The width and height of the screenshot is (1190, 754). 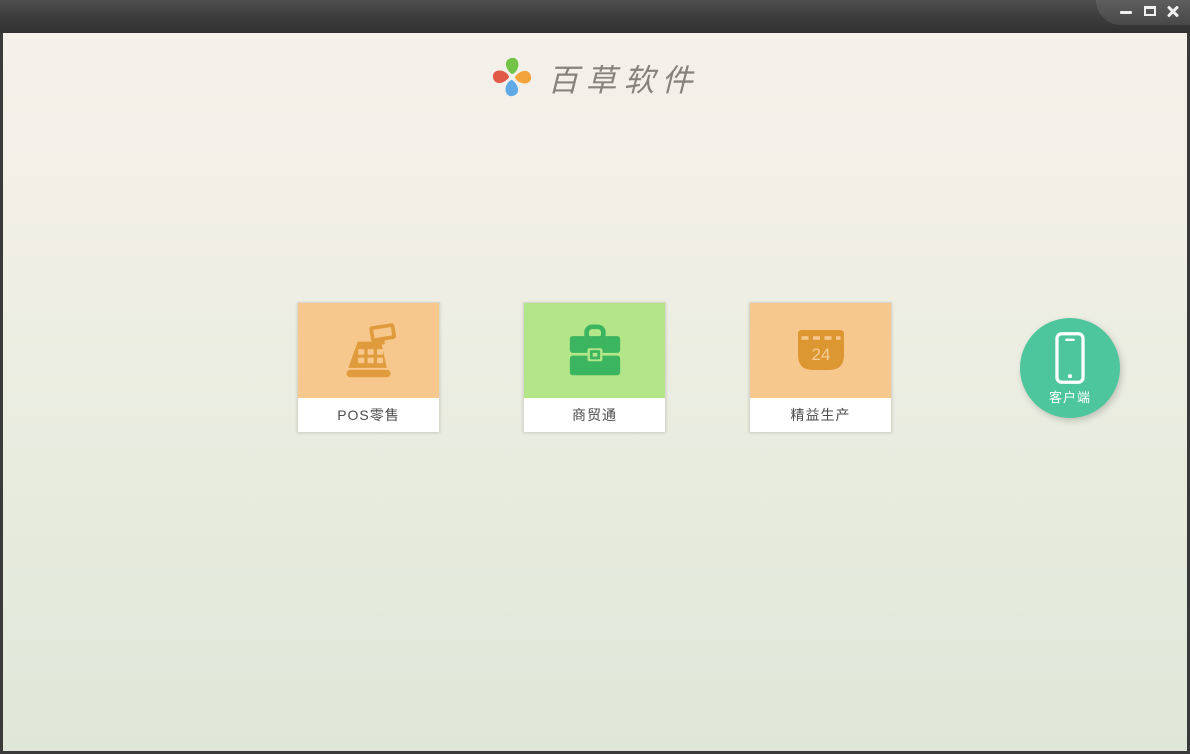 I want to click on briefcase-icon, so click(x=594, y=349).